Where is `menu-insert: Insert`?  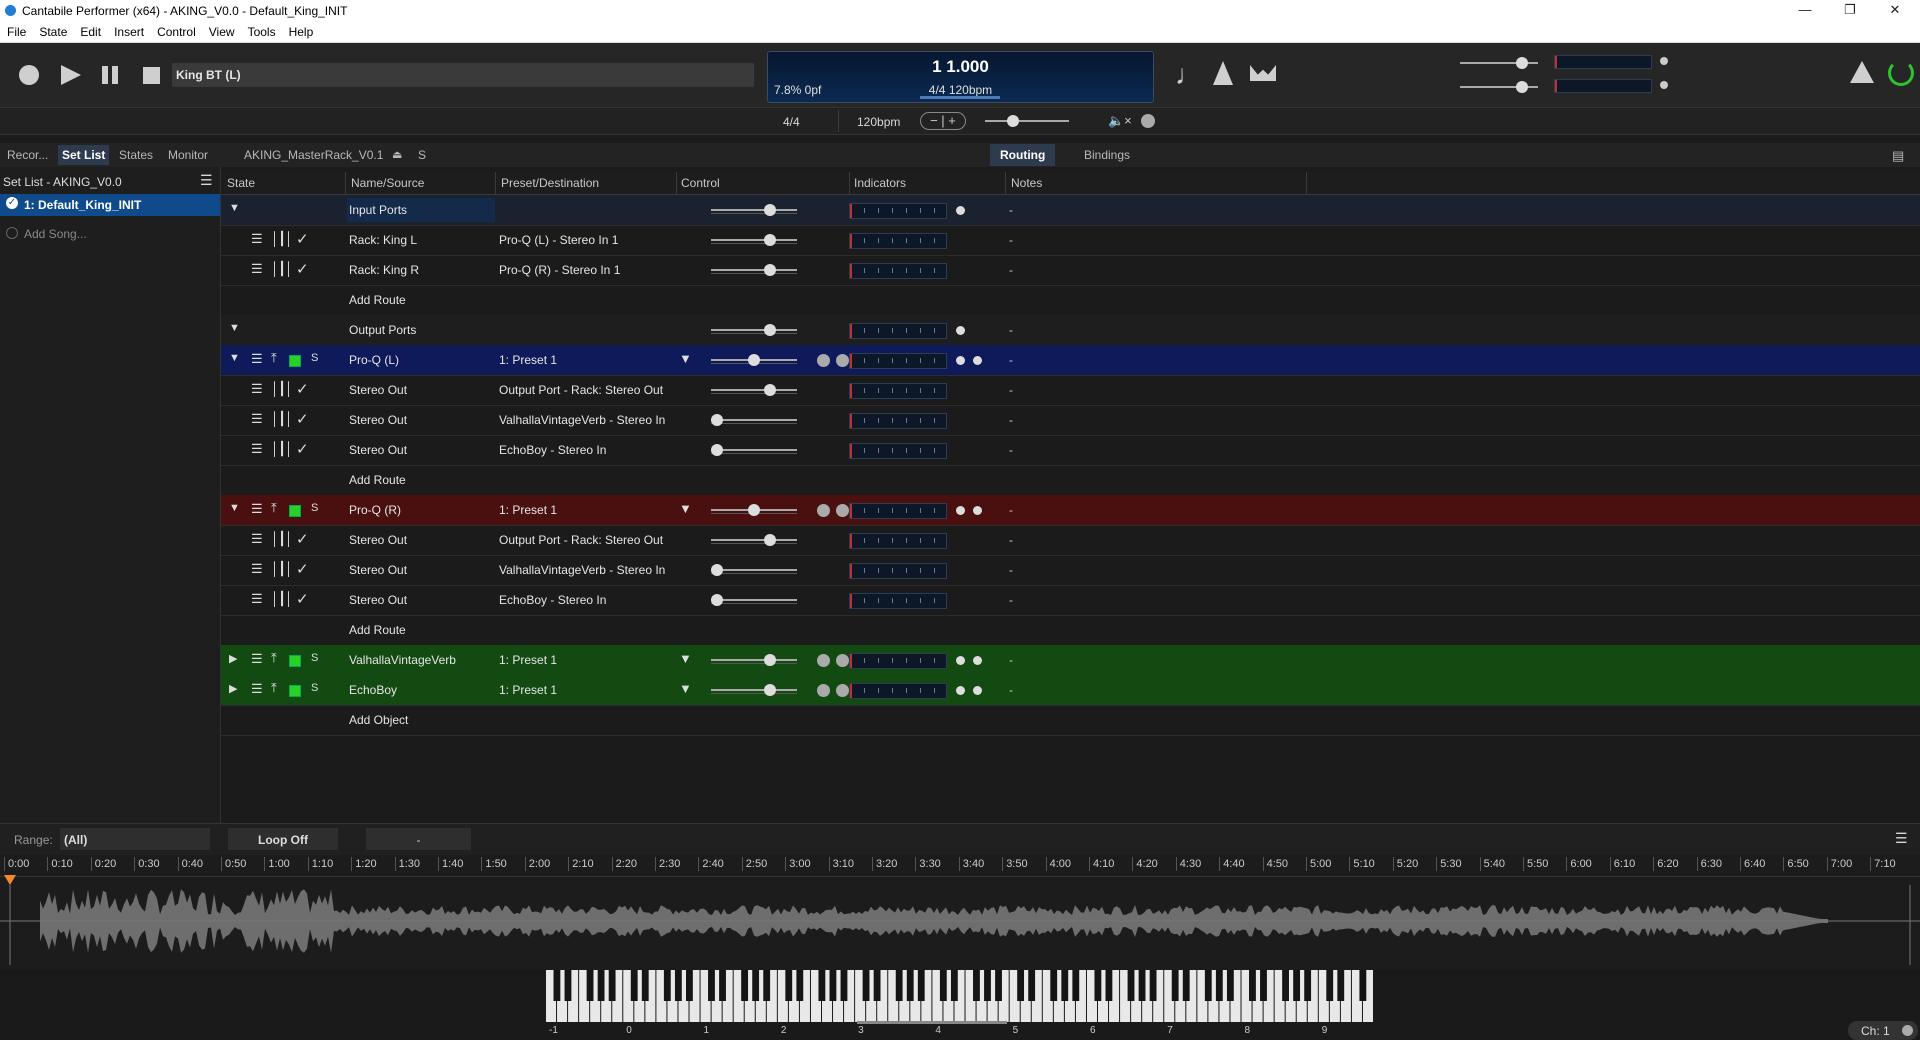
menu-insert: Insert is located at coordinates (128, 30).